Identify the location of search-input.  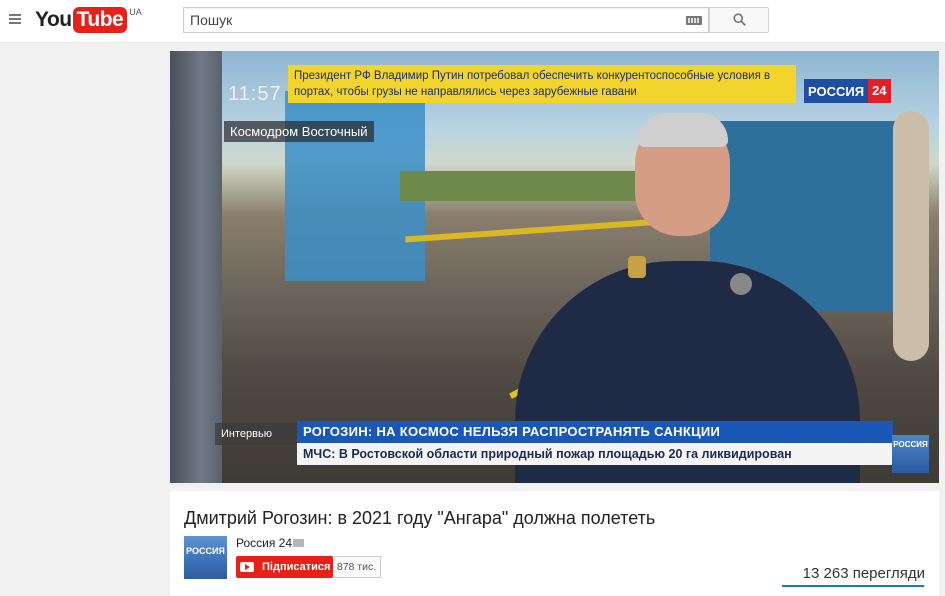
(435, 20).